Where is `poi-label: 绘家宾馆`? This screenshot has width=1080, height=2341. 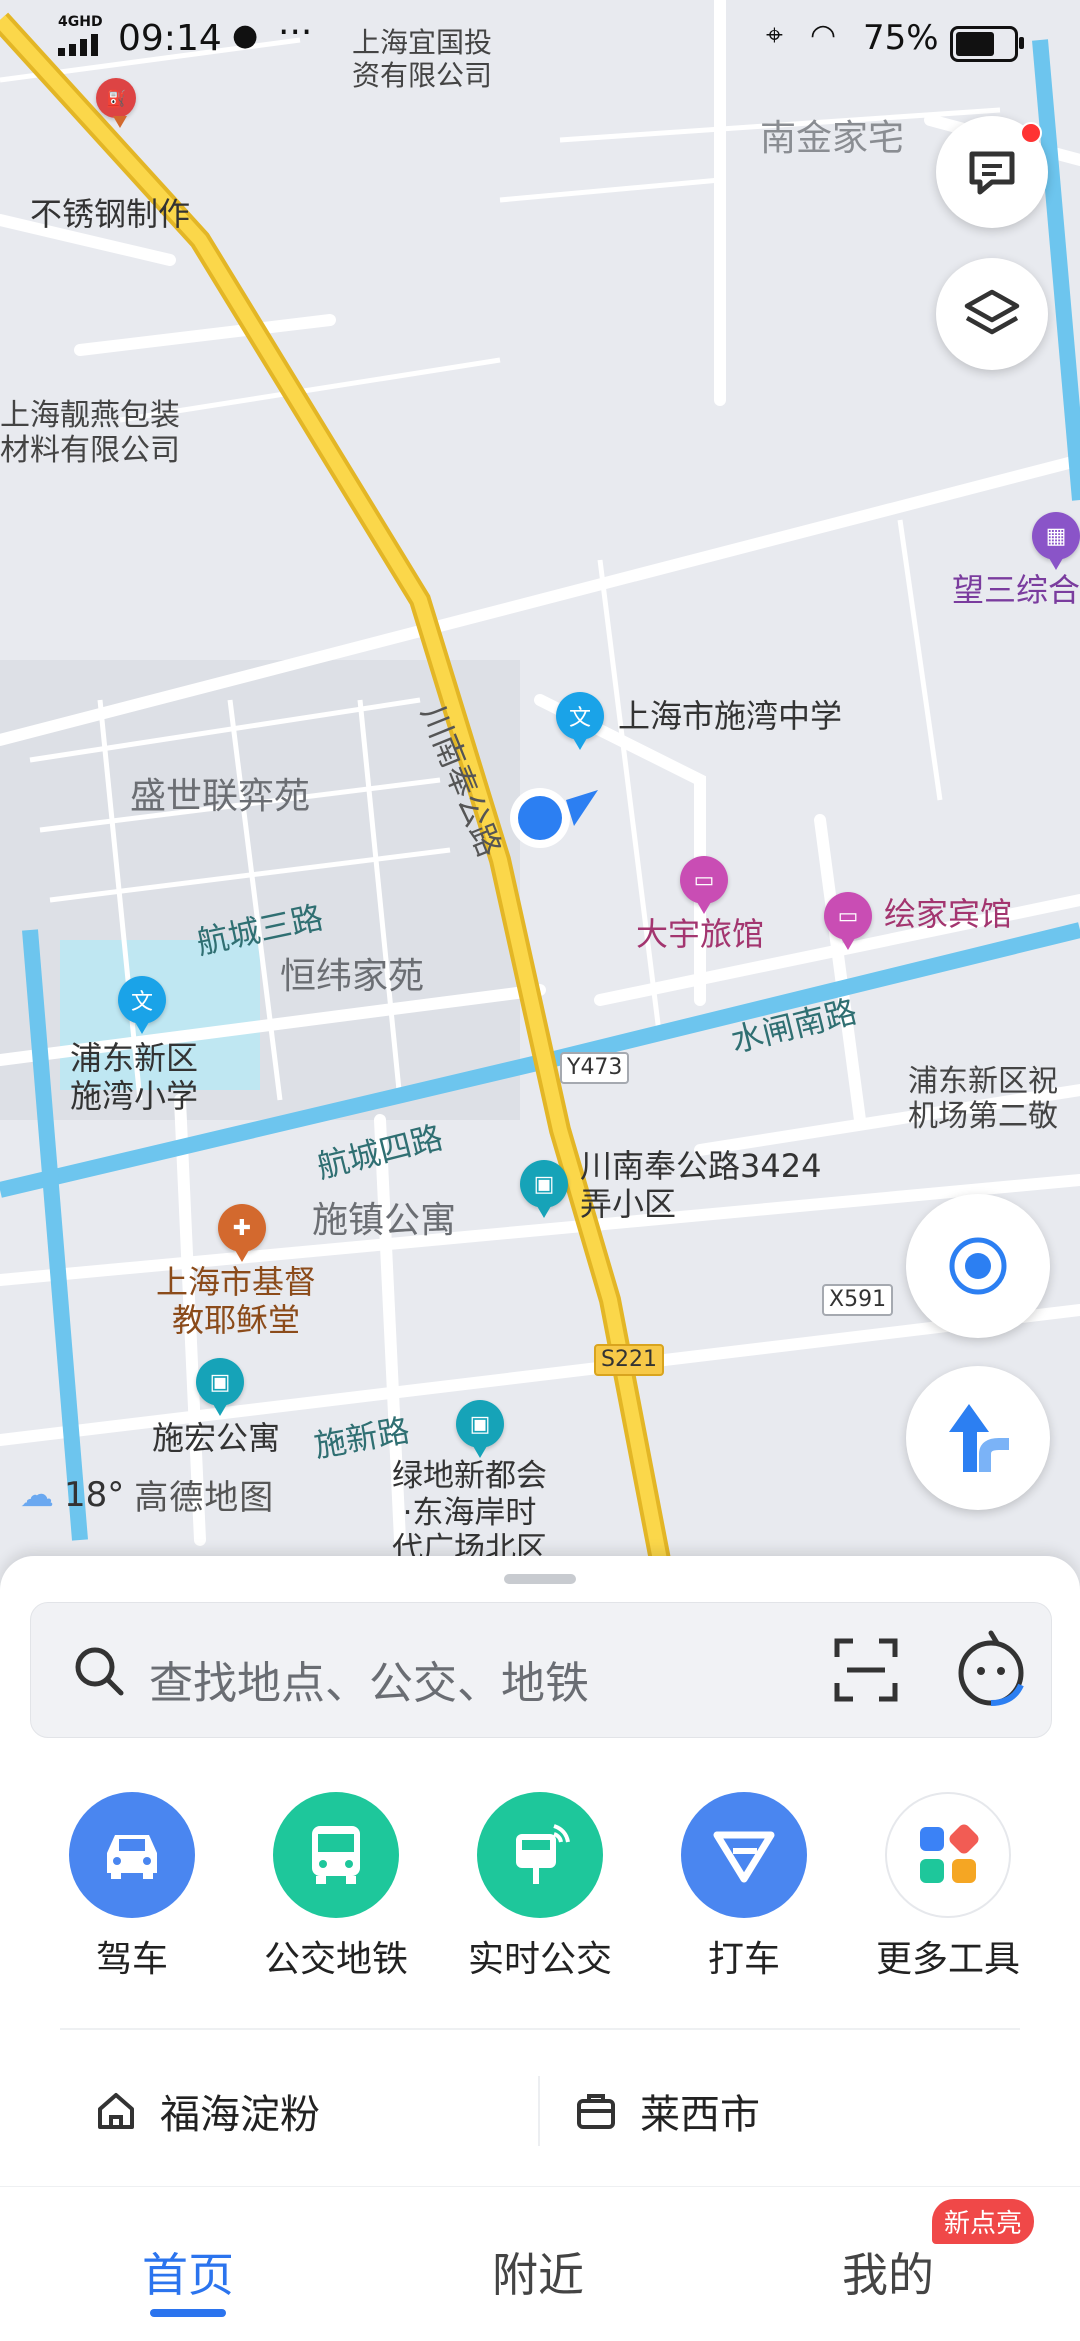
poi-label: 绘家宾馆 is located at coordinates (948, 914).